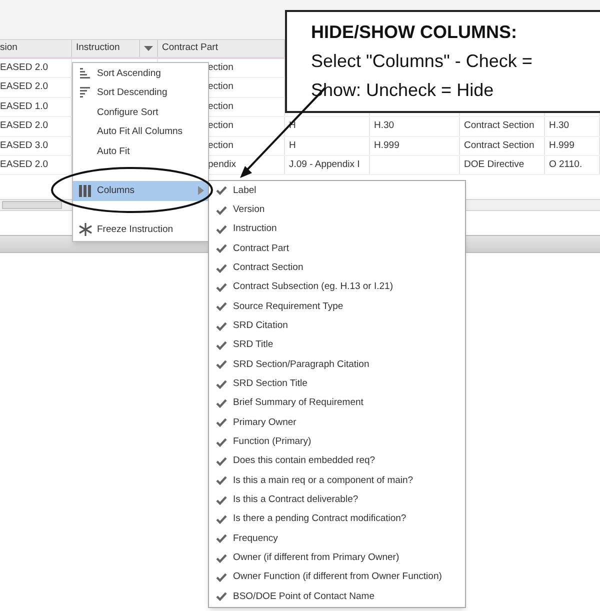 Image resolution: width=600 pixels, height=611 pixels. What do you see at coordinates (337, 384) in the screenshot?
I see `menu-item: SRD Section Title` at bounding box center [337, 384].